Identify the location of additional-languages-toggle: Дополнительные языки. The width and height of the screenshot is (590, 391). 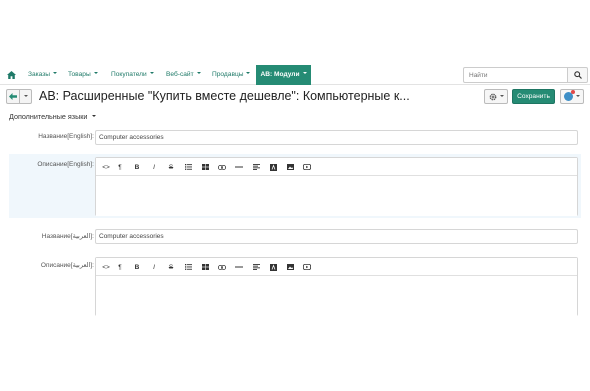
(53, 116).